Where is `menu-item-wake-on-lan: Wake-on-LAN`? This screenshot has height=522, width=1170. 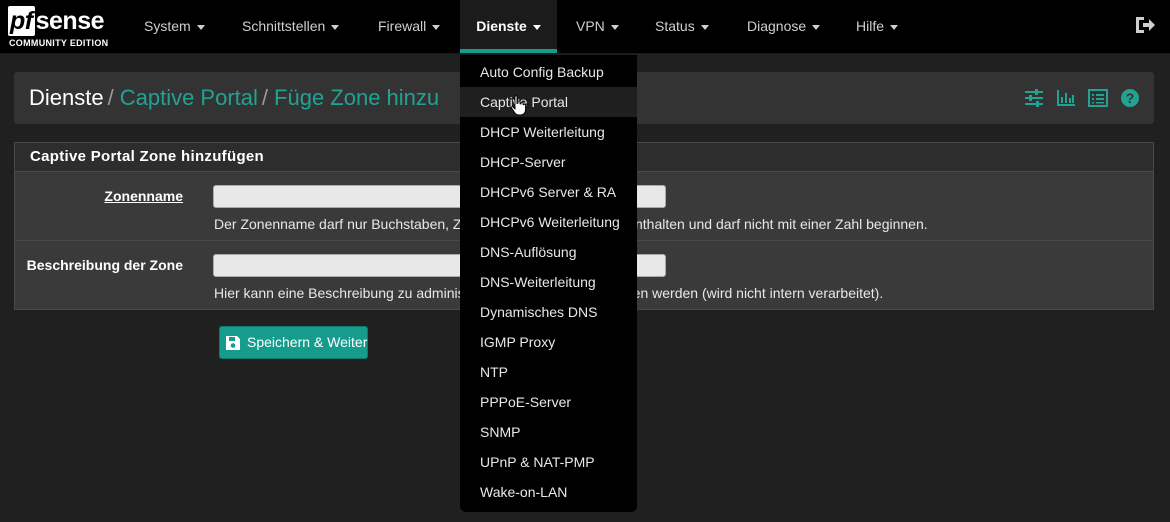
menu-item-wake-on-lan: Wake-on-LAN is located at coordinates (548, 492).